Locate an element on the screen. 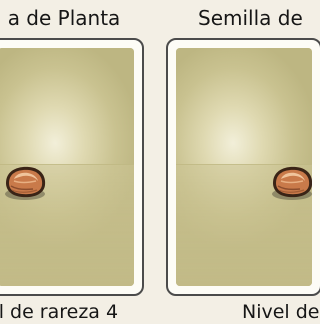 The width and height of the screenshot is (320, 324). rarity-label: el de rareza 4 is located at coordinates (59, 312).